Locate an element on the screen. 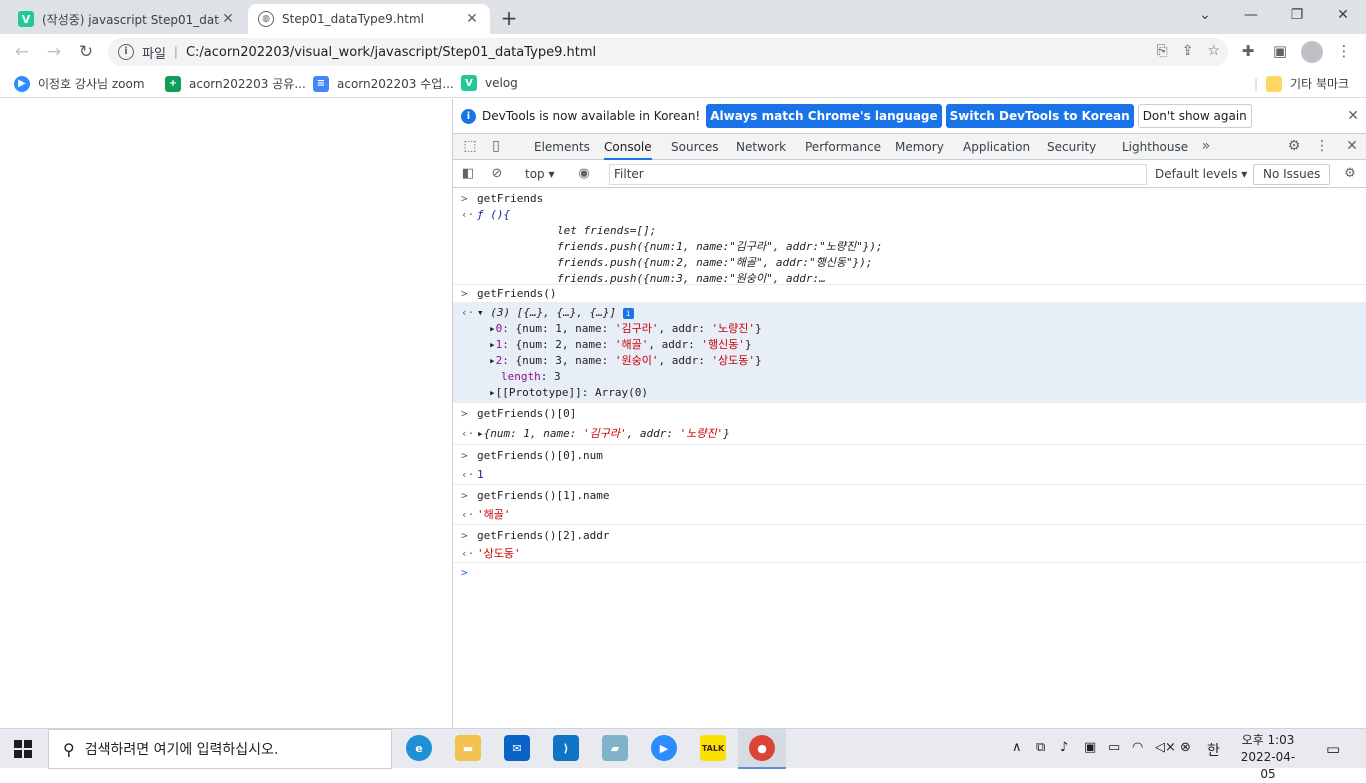  tab-elements: Elements is located at coordinates (562, 147).